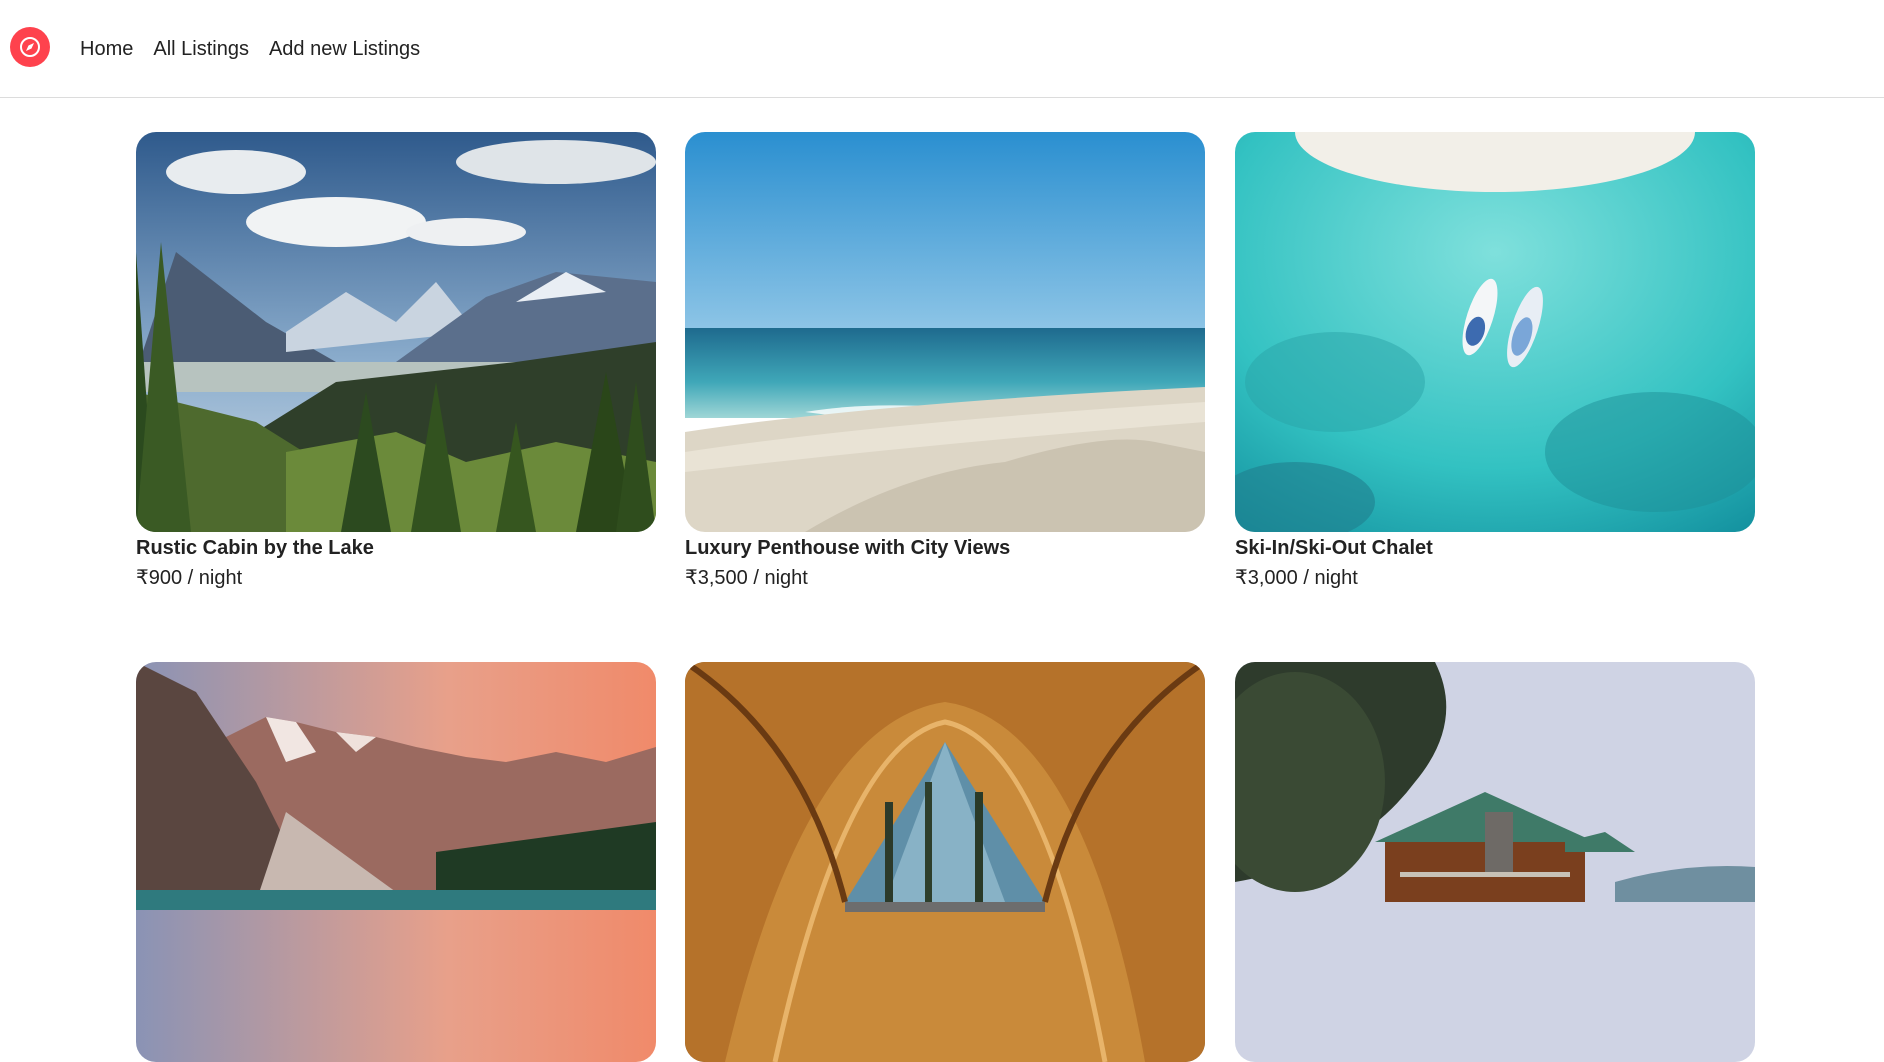 This screenshot has height=1062, width=1884. I want to click on listing-title: Ski-In/Ski-Out Chalet, so click(1334, 548).